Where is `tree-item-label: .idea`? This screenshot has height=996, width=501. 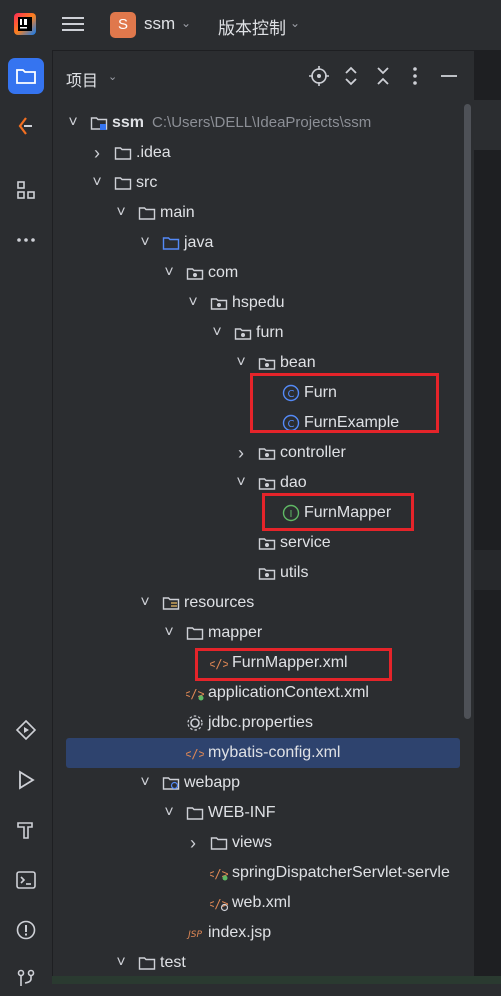
tree-item-label: .idea is located at coordinates (153, 153).